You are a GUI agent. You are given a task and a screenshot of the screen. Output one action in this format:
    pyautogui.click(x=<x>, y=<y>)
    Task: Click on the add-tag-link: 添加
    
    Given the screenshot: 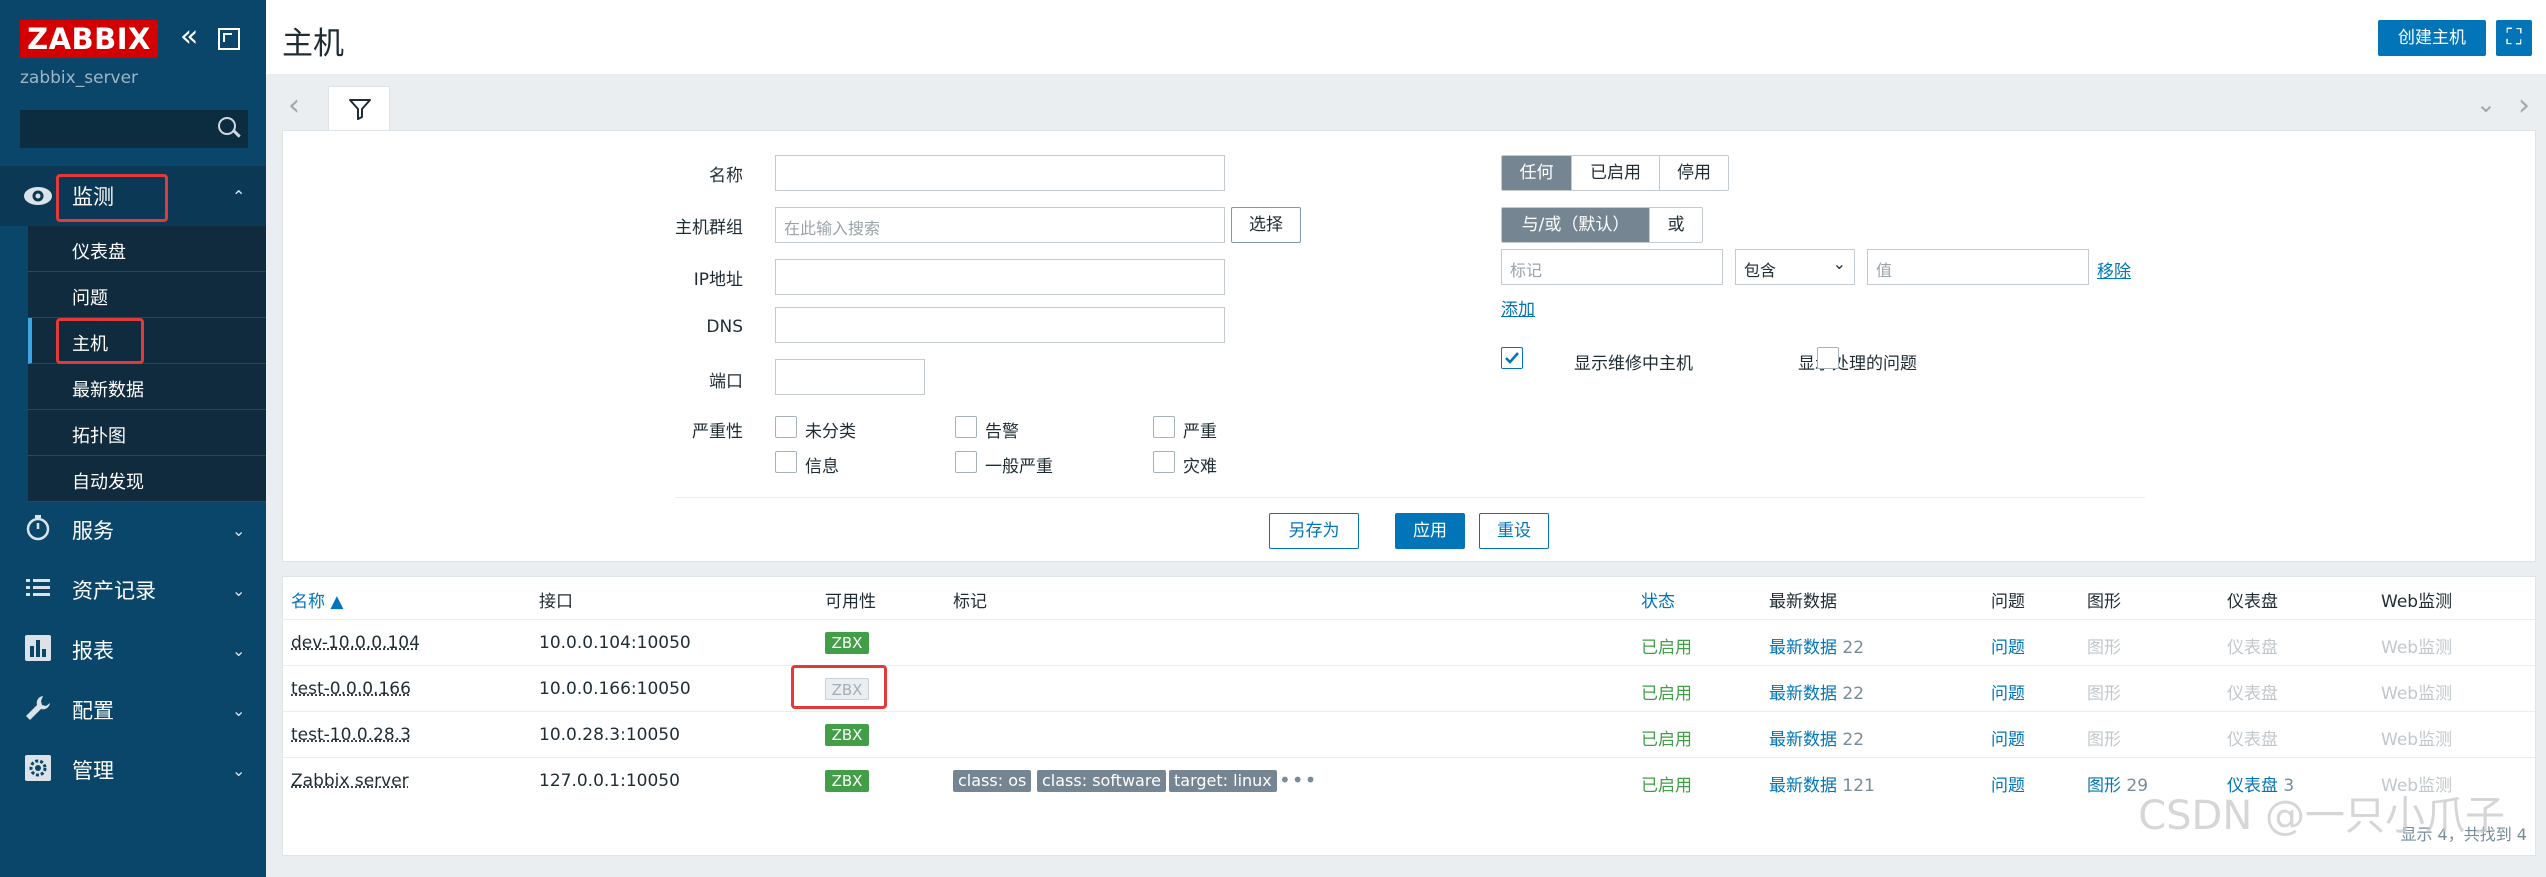 What is the action you would take?
    pyautogui.click(x=1518, y=307)
    